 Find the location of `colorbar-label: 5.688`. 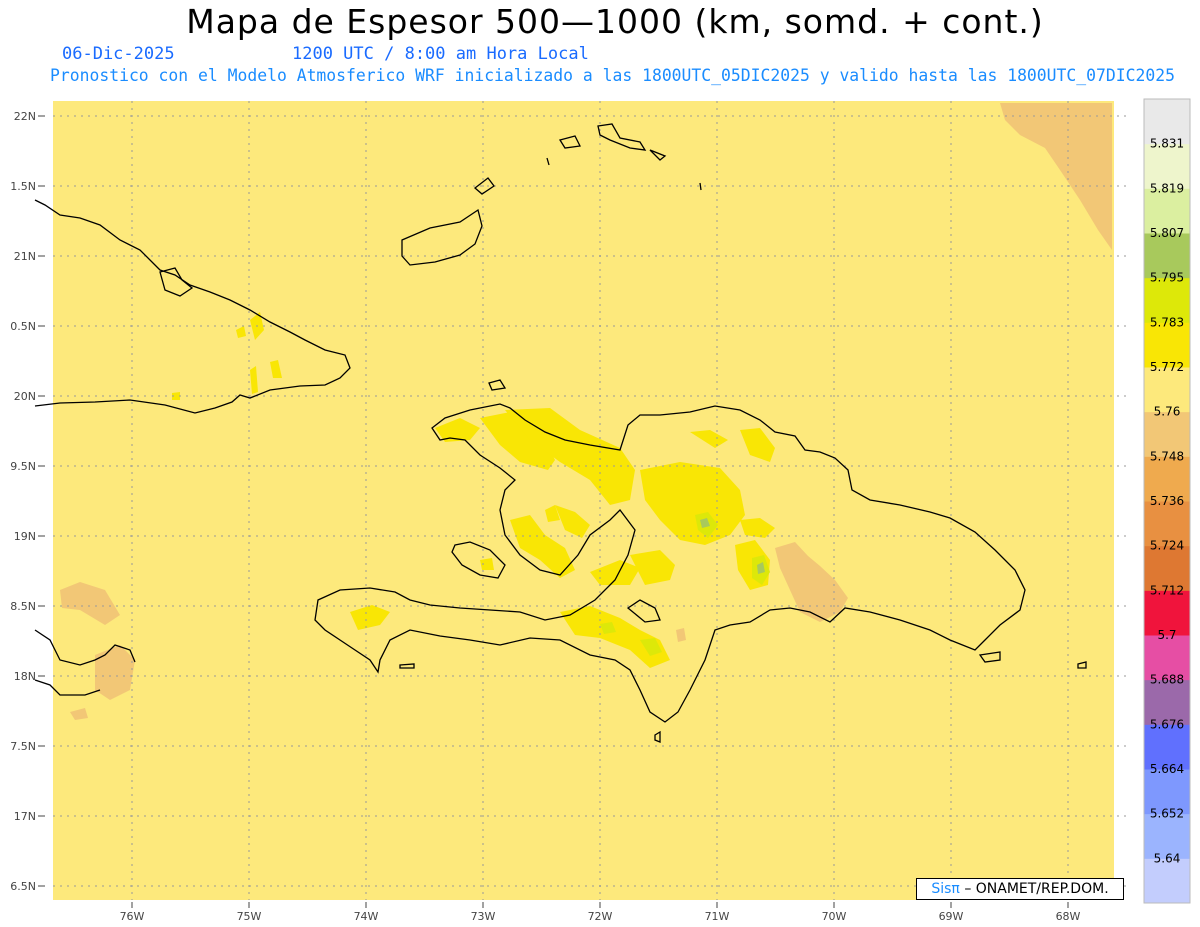

colorbar-label: 5.688 is located at coordinates (1167, 680).